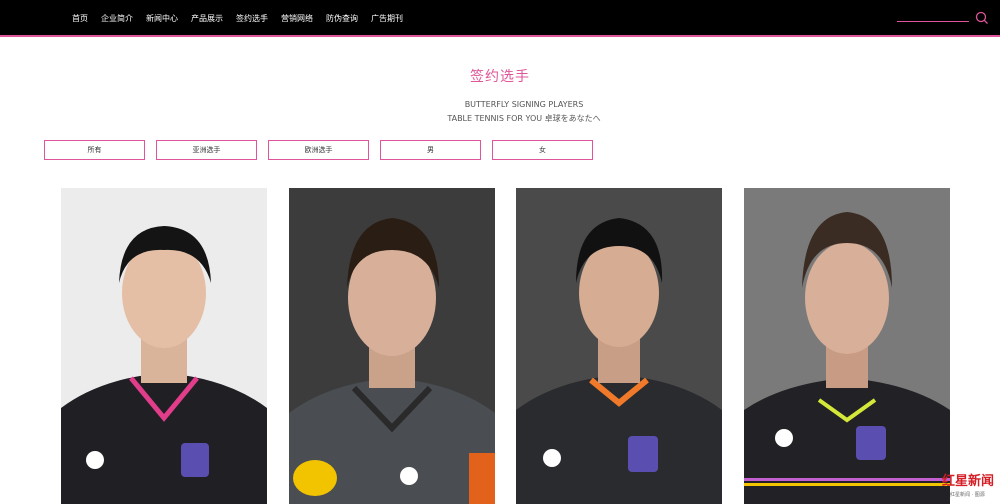  Describe the element at coordinates (982, 18) in the screenshot. I see `search-icon` at that location.